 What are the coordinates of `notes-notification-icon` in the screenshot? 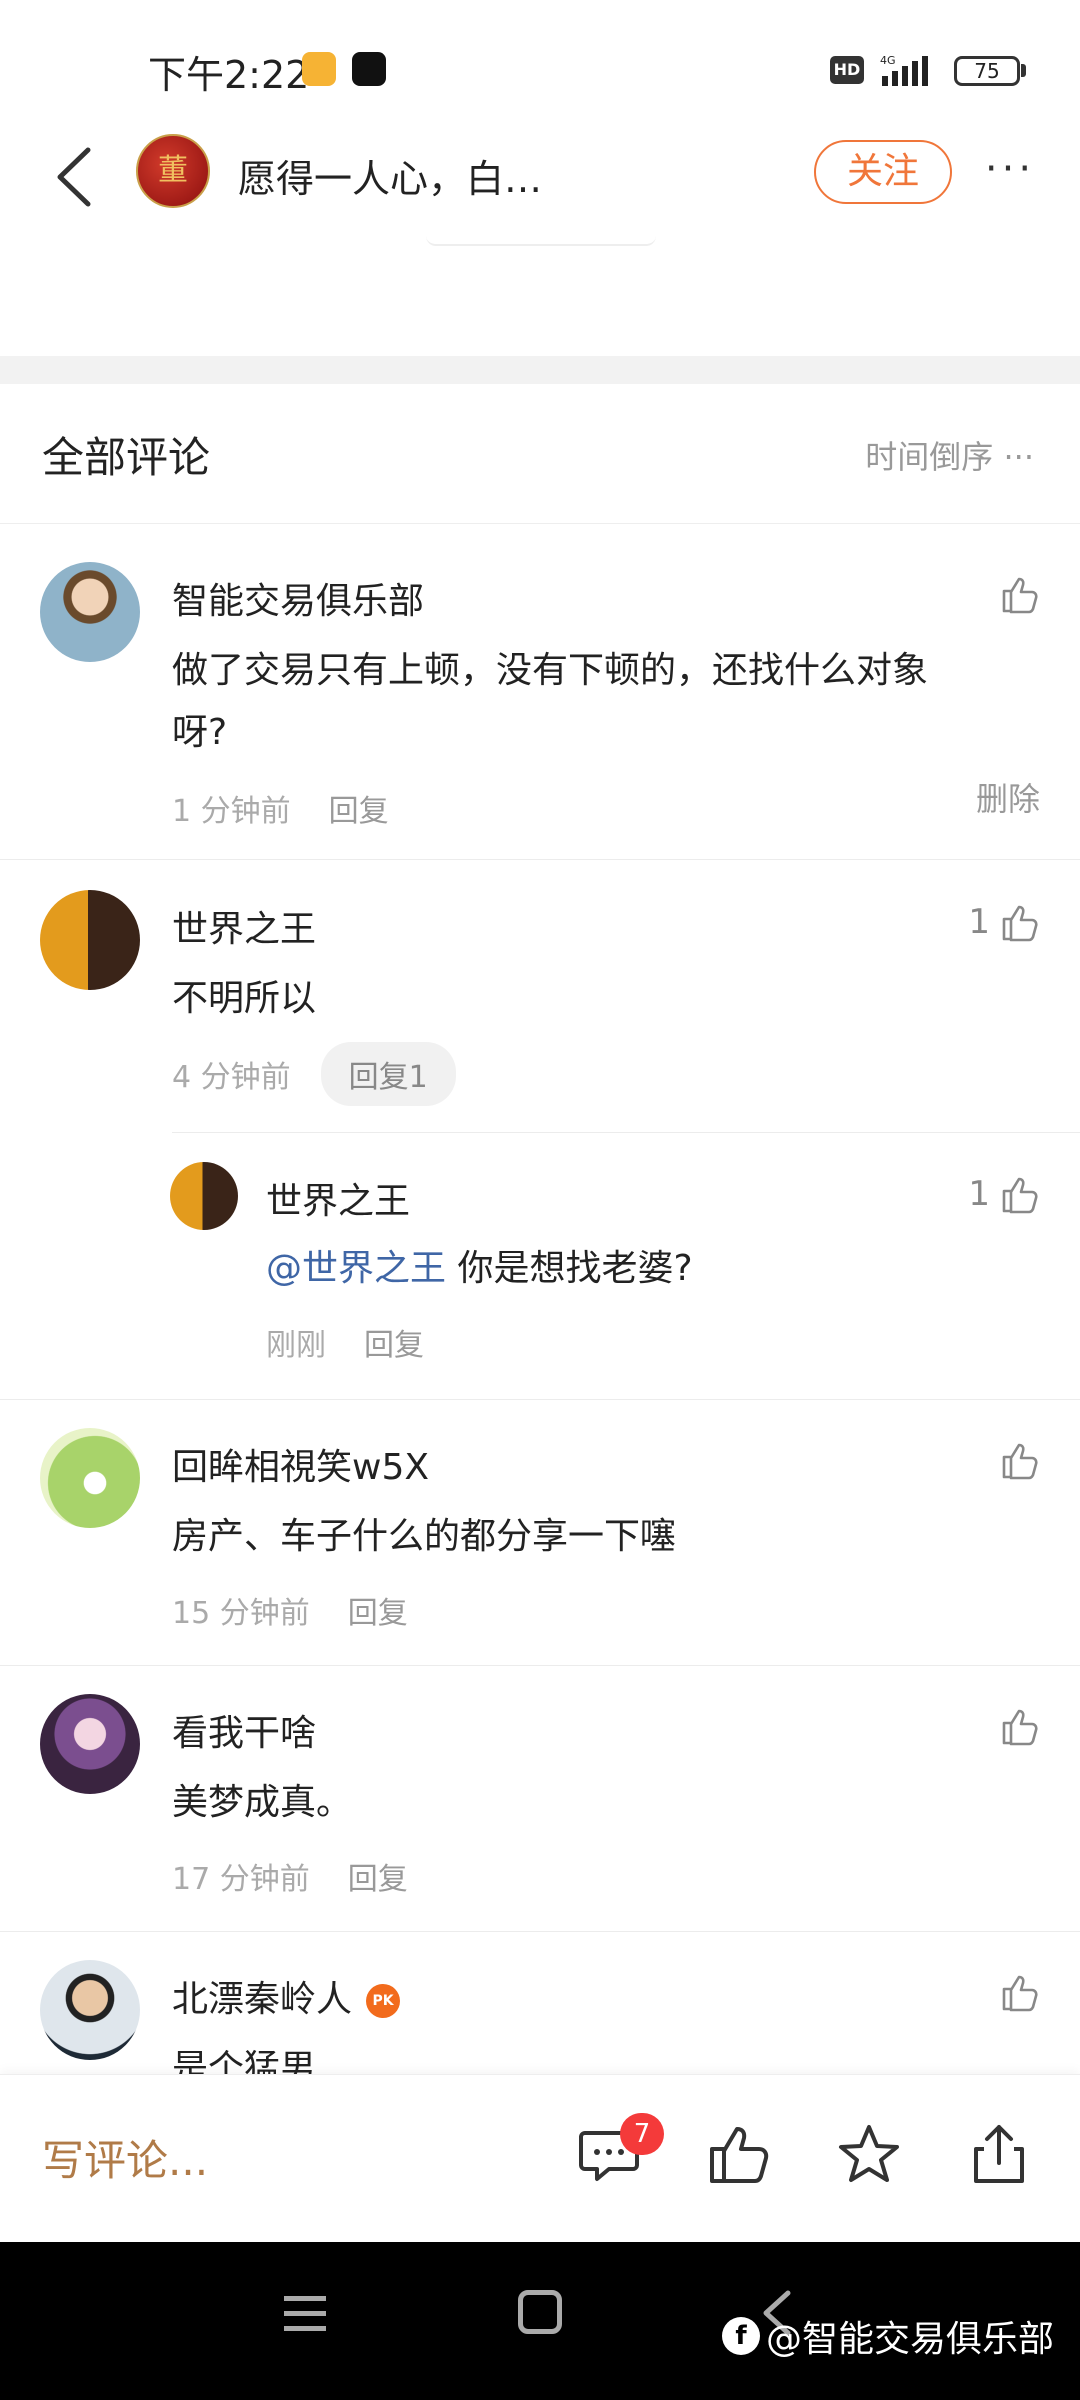 It's located at (319, 69).